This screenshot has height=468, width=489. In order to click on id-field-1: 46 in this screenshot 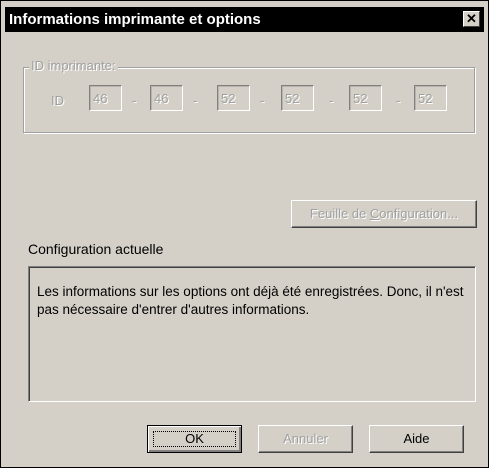, I will do `click(105, 98)`.